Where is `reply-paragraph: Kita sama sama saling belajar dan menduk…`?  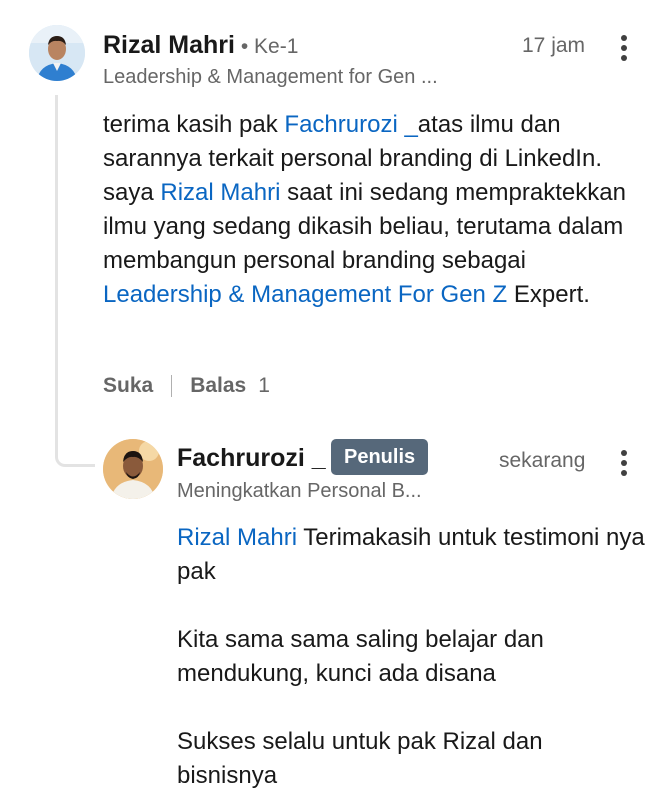
reply-paragraph: Kita sama sama saling belajar dan menduk… is located at coordinates (360, 656).